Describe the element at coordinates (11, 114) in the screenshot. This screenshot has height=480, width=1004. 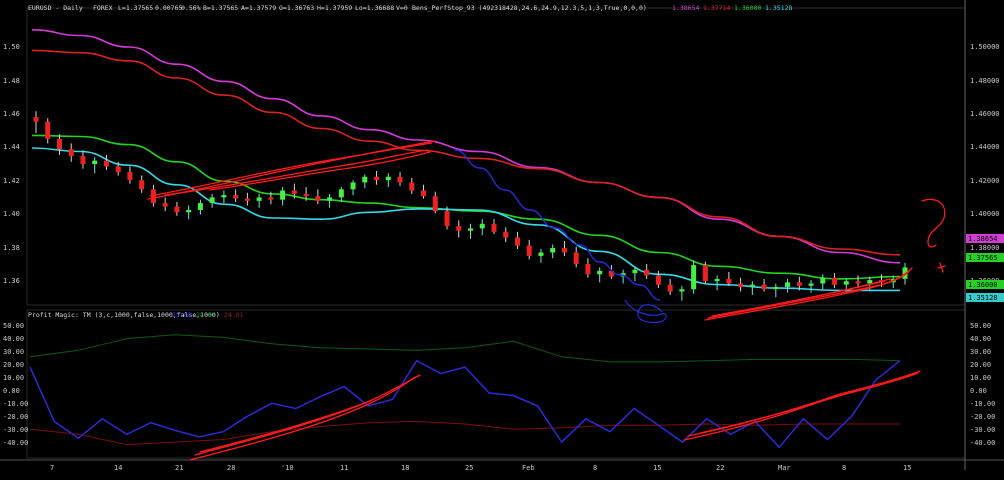
I see `price-tick: 1.46` at that location.